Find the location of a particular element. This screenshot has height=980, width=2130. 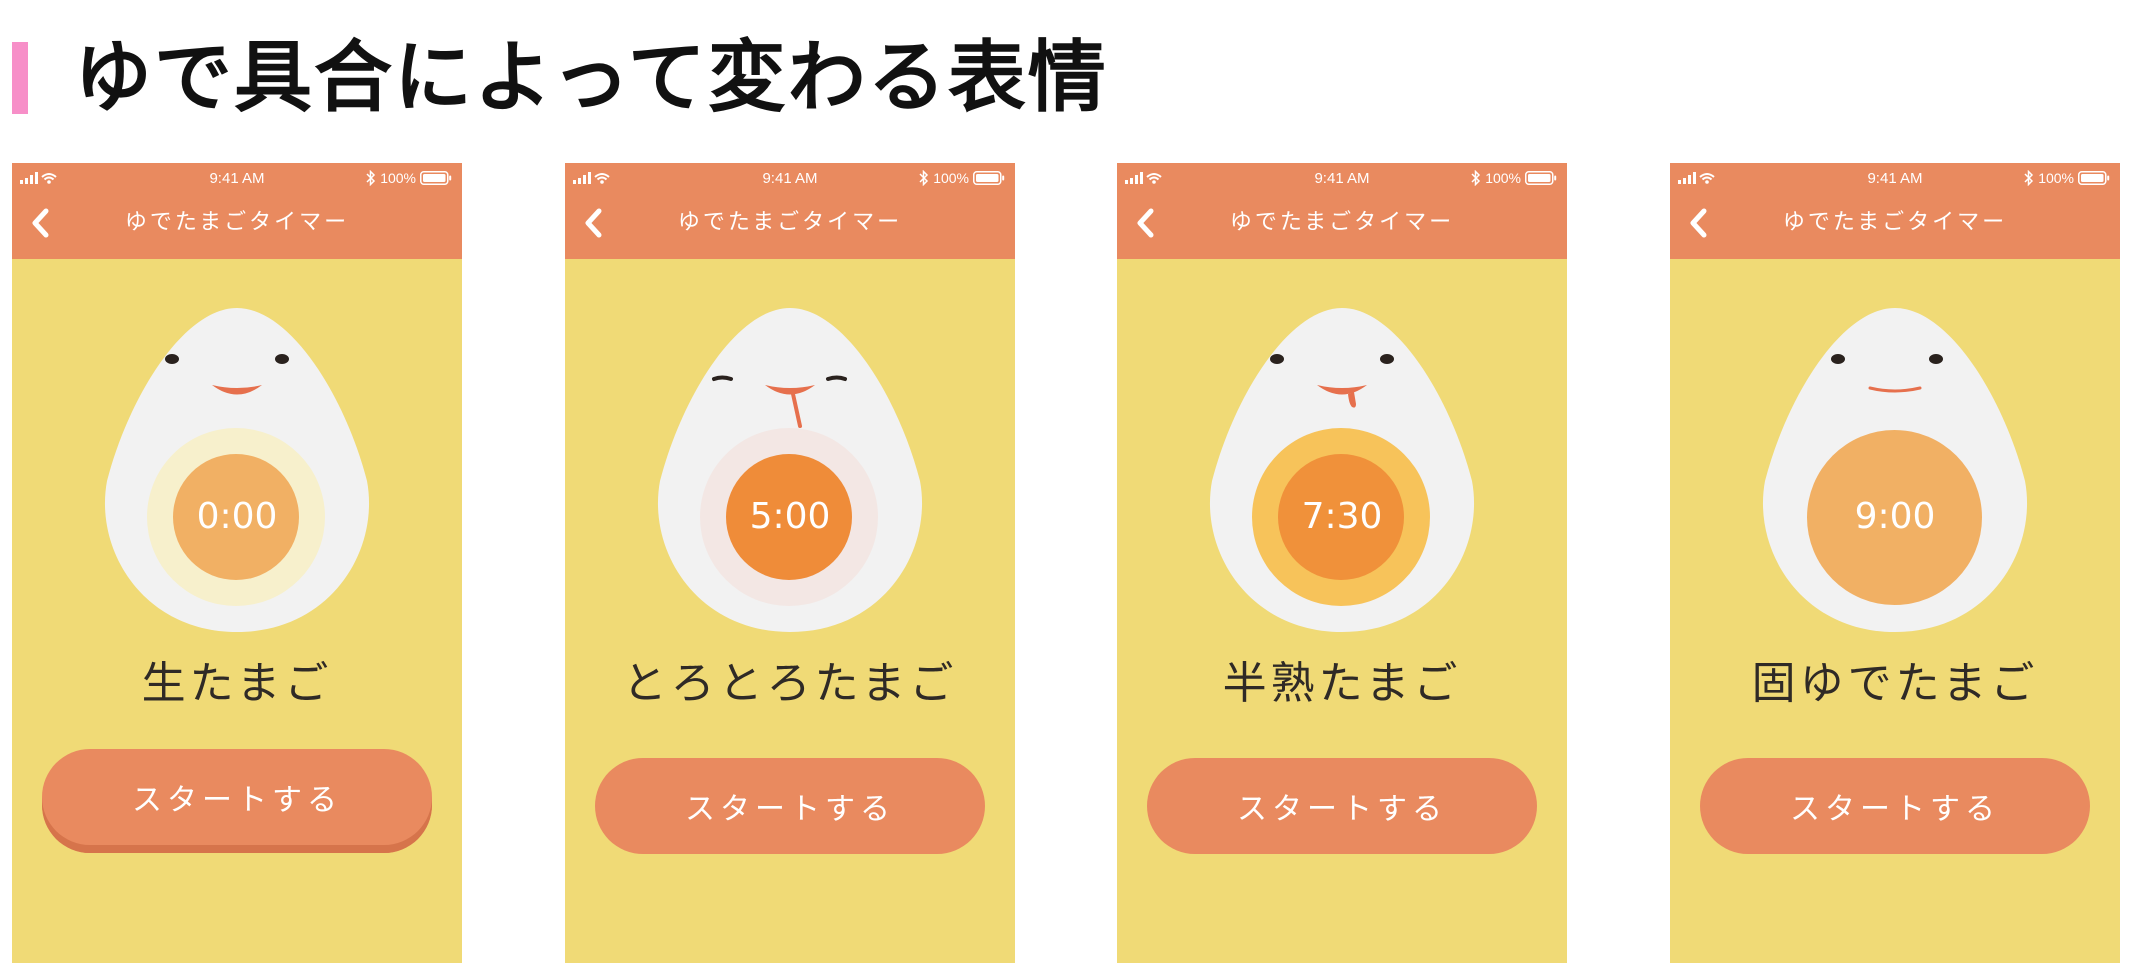

page-header: ゆで具合によって変わる表情 is located at coordinates (560, 78).